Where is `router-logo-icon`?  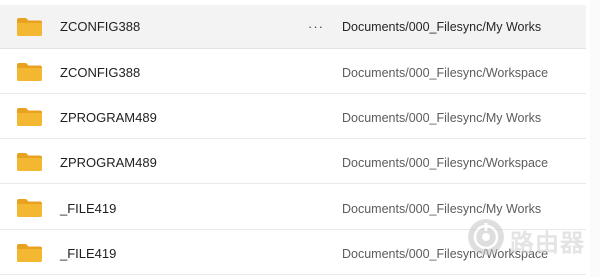 router-logo-icon is located at coordinates (486, 237).